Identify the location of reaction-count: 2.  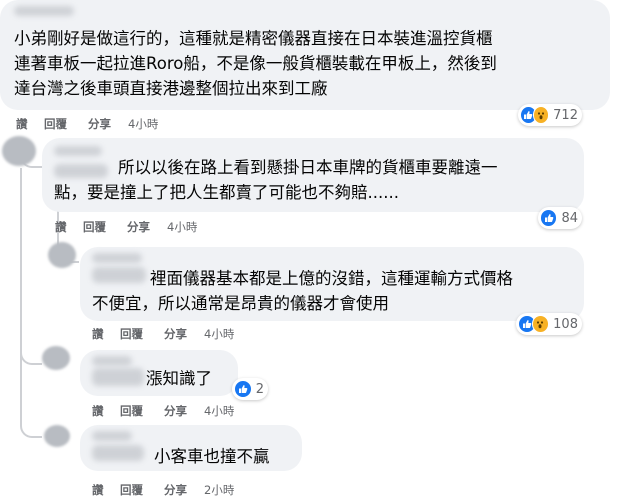
(259, 389).